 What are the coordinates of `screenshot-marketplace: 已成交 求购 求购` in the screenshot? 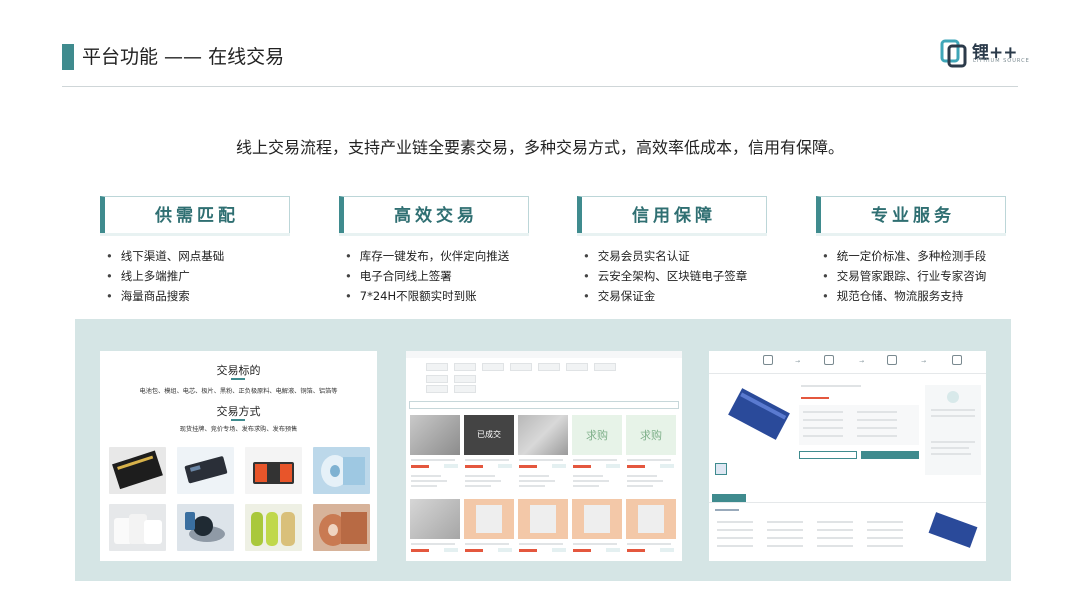 It's located at (544, 456).